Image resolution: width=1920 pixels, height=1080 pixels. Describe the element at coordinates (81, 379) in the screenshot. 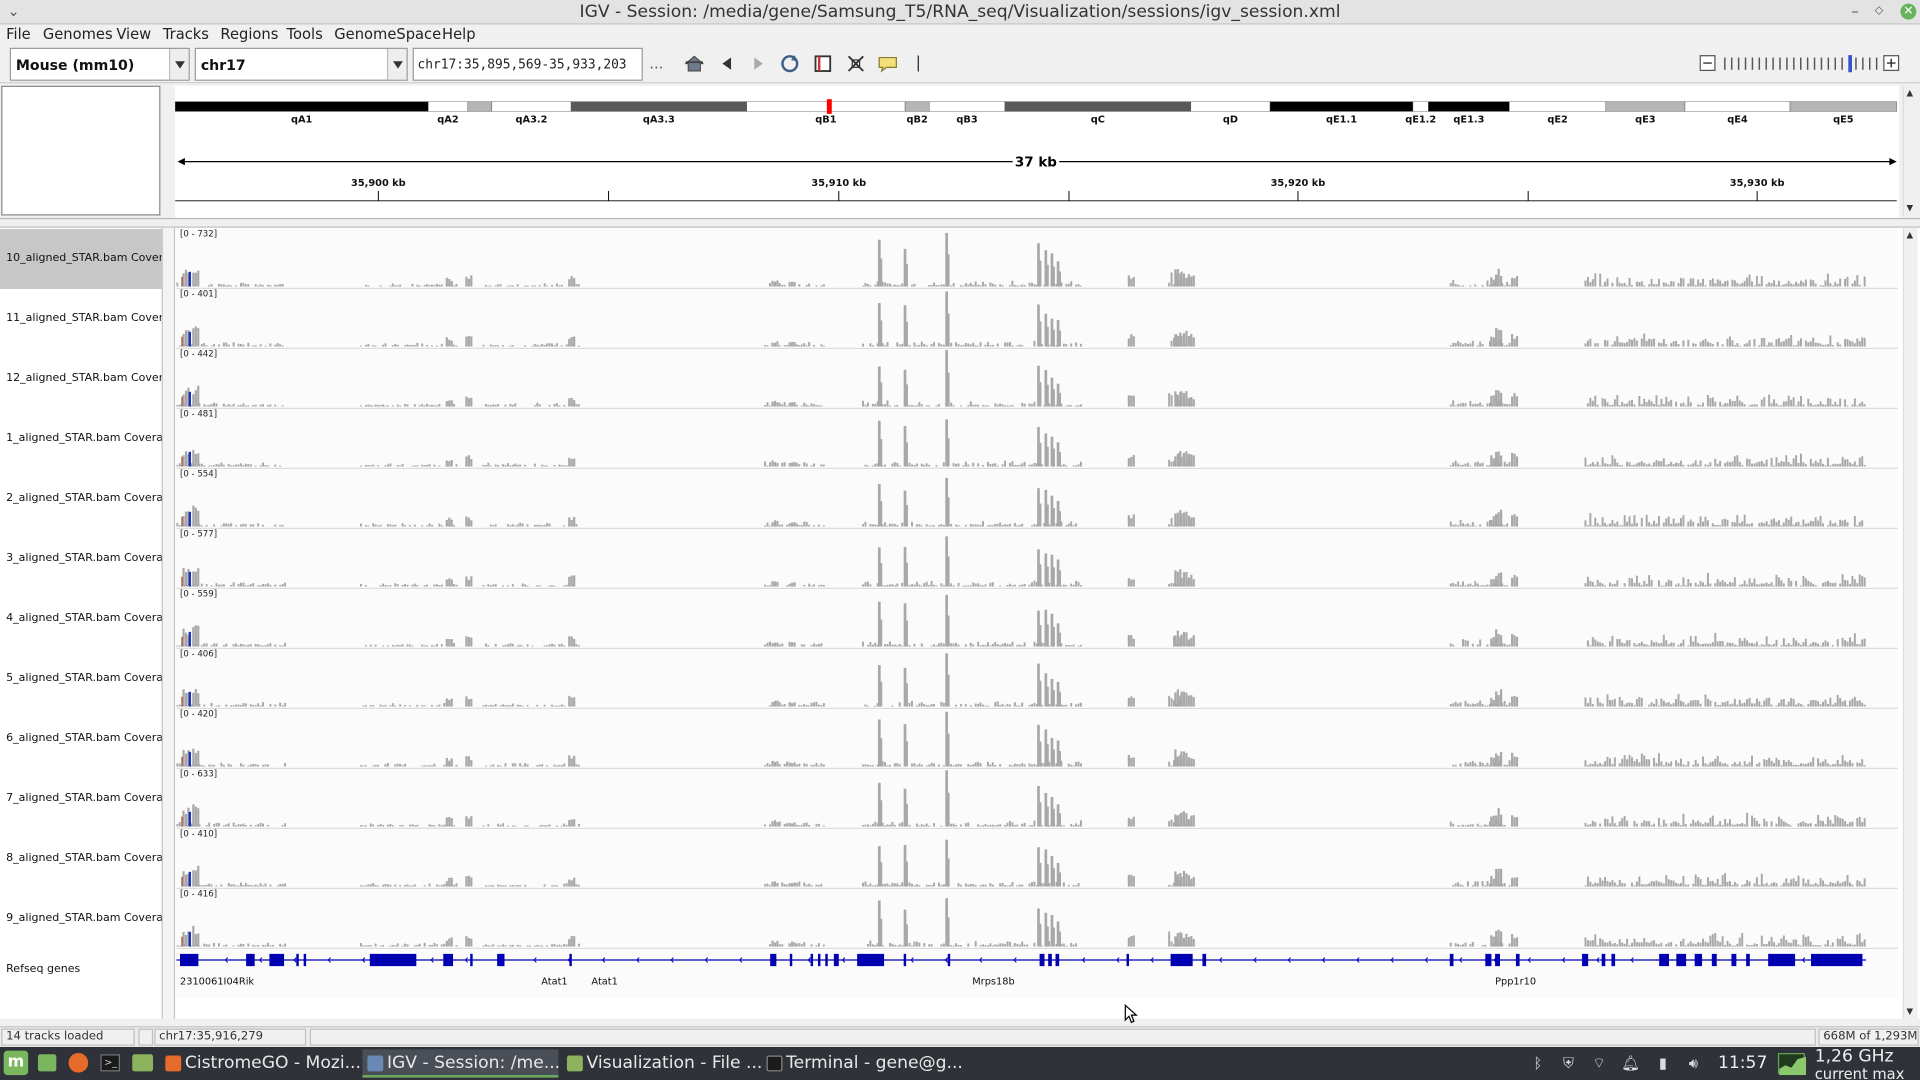

I see `track-name-3: 12_aligned_STAR.bam Coverage` at that location.